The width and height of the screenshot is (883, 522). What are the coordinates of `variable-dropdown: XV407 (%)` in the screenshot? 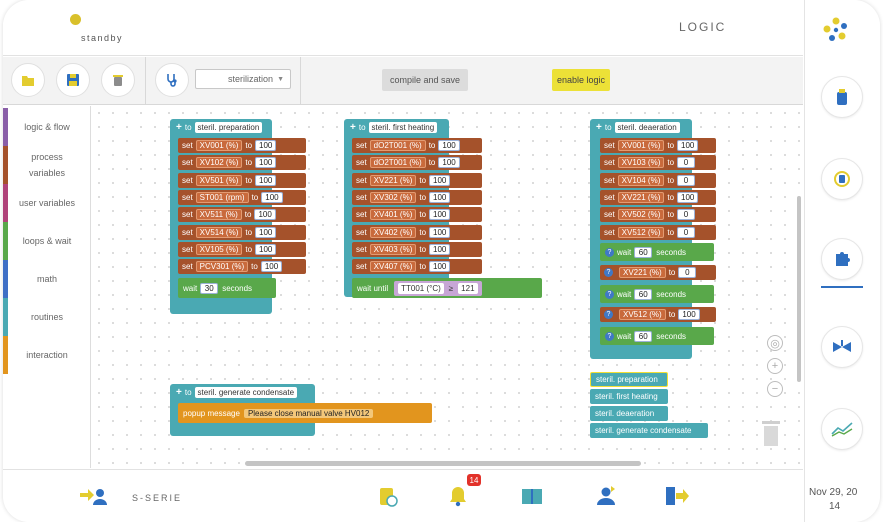 It's located at (393, 267).